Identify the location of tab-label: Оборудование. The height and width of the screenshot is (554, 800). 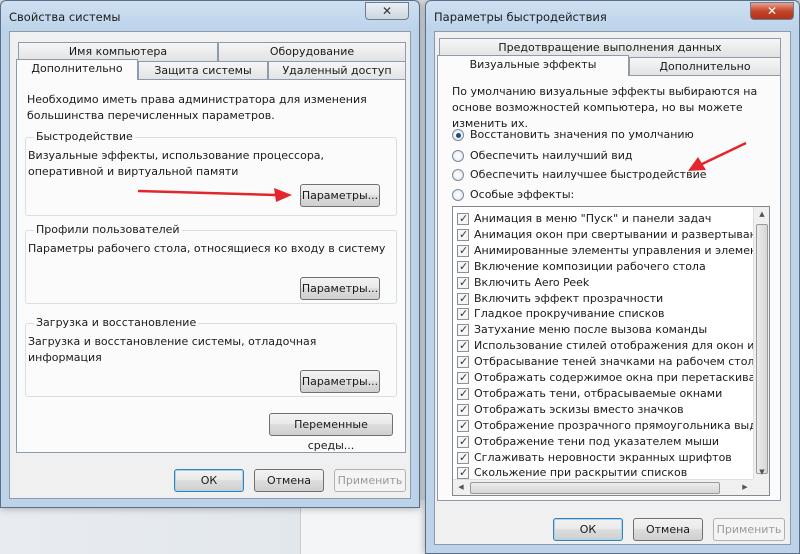
(312, 51).